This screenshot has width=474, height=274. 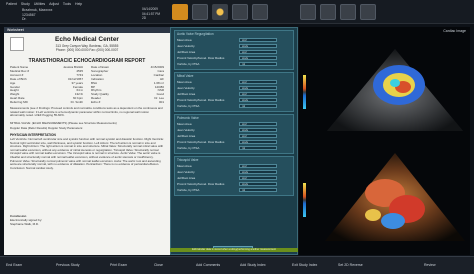 I want to click on bottom-button: Previous Study, so click(x=68, y=265).